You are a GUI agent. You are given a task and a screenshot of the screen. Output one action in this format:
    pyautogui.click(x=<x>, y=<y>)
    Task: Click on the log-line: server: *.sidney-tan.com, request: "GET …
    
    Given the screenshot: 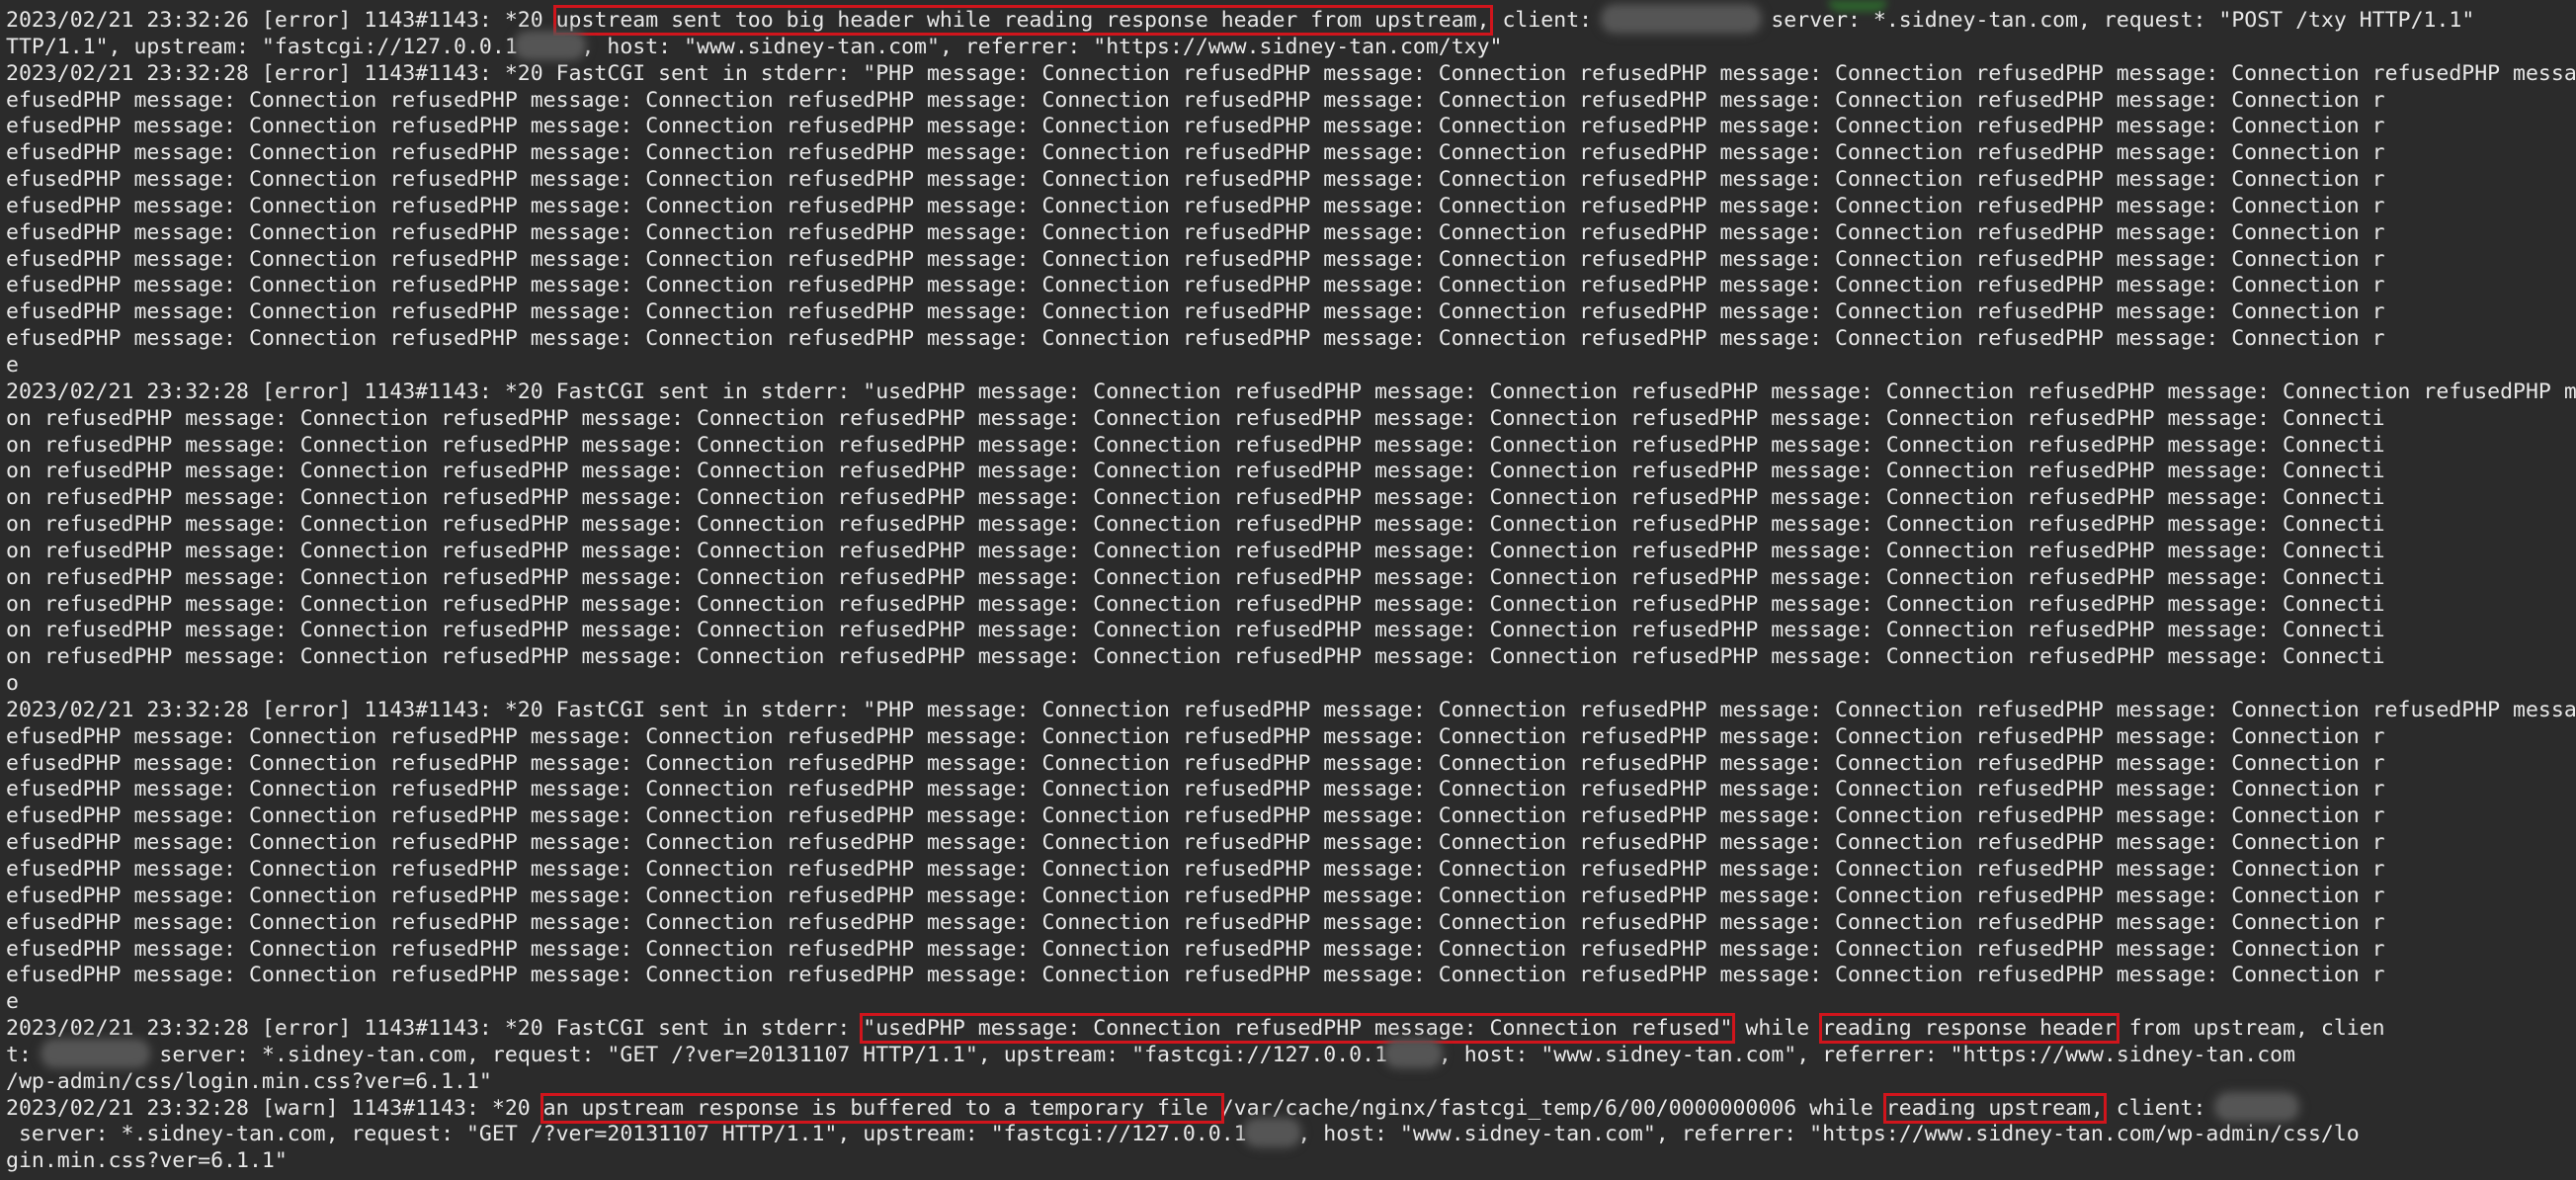 What is the action you would take?
    pyautogui.click(x=1291, y=1135)
    